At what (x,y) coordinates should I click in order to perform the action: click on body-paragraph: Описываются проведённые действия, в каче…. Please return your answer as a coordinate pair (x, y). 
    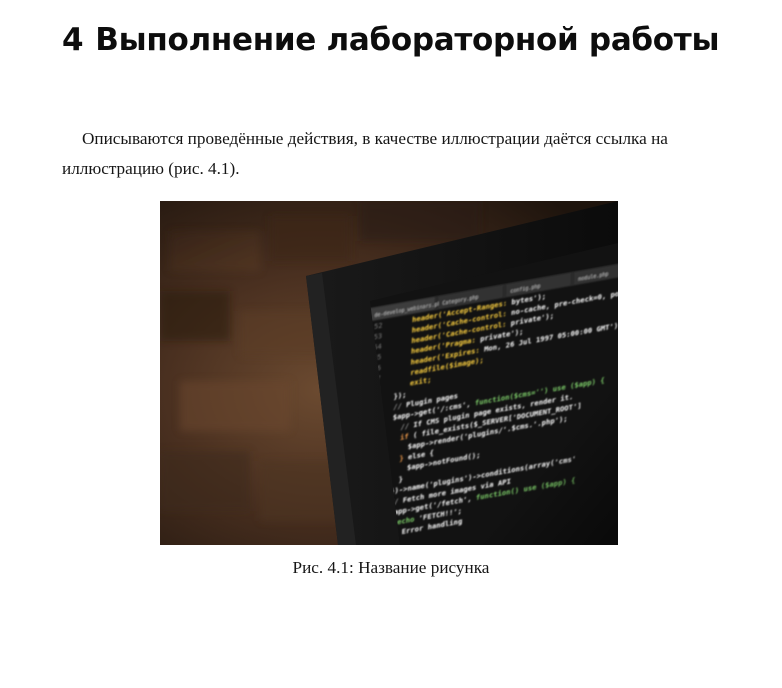
    Looking at the image, I should click on (365, 153).